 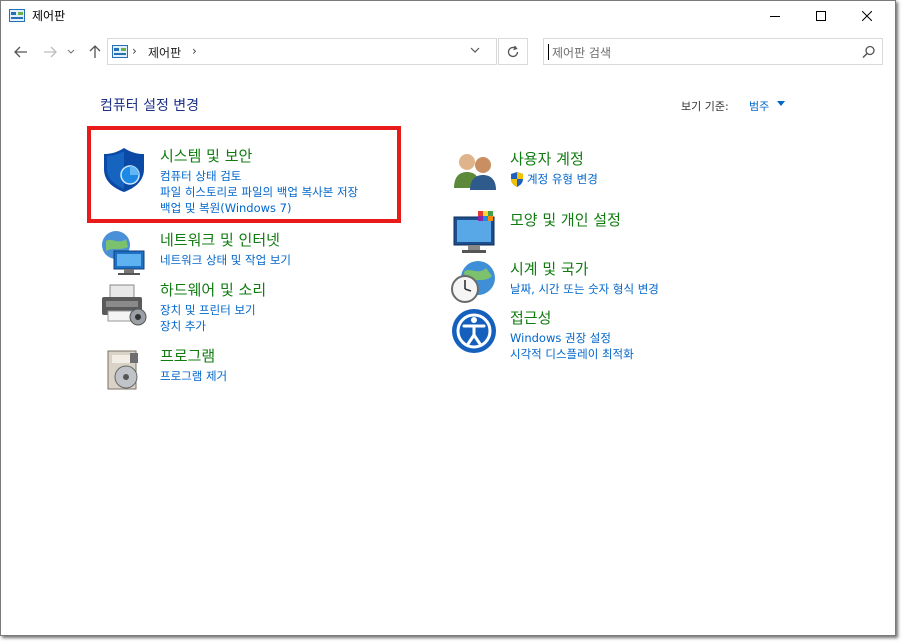 I want to click on close-button, so click(x=867, y=16).